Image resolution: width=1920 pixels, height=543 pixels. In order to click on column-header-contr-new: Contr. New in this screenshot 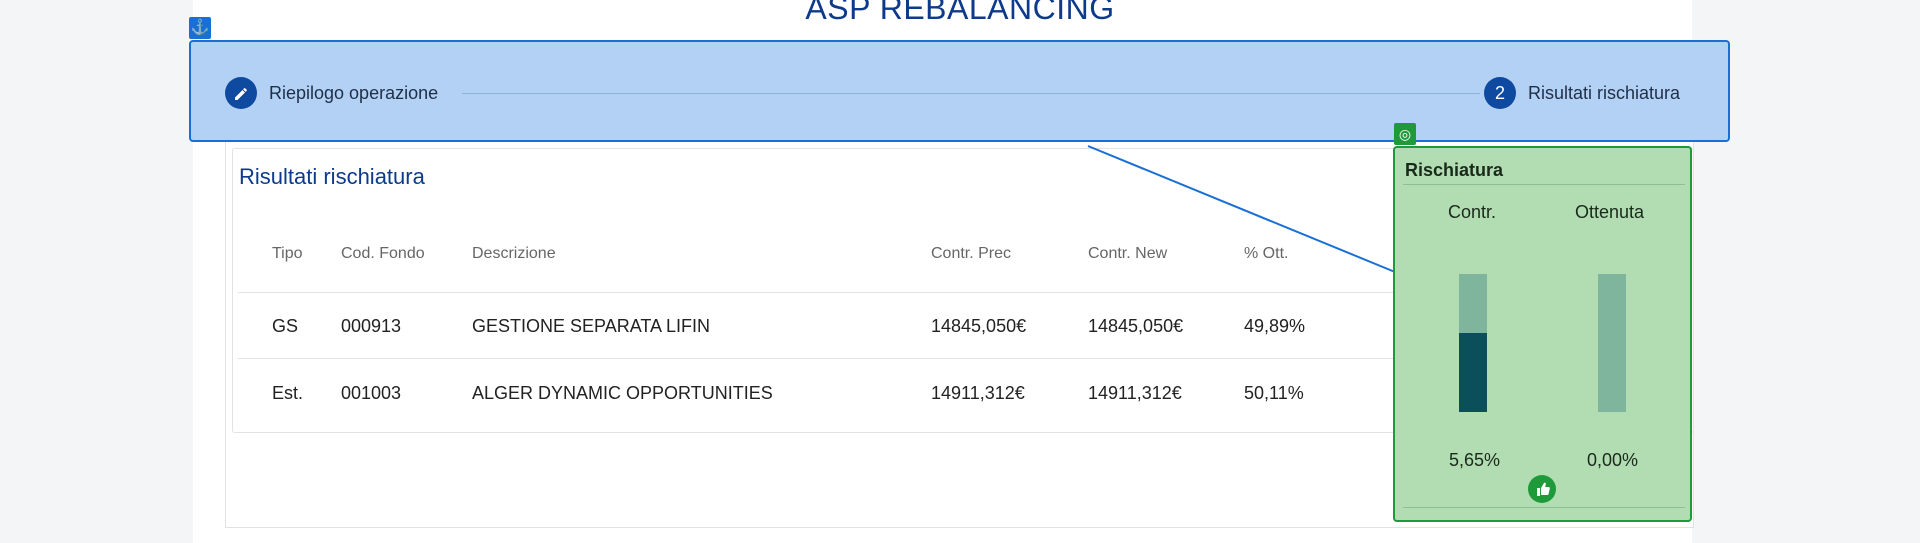, I will do `click(1127, 254)`.